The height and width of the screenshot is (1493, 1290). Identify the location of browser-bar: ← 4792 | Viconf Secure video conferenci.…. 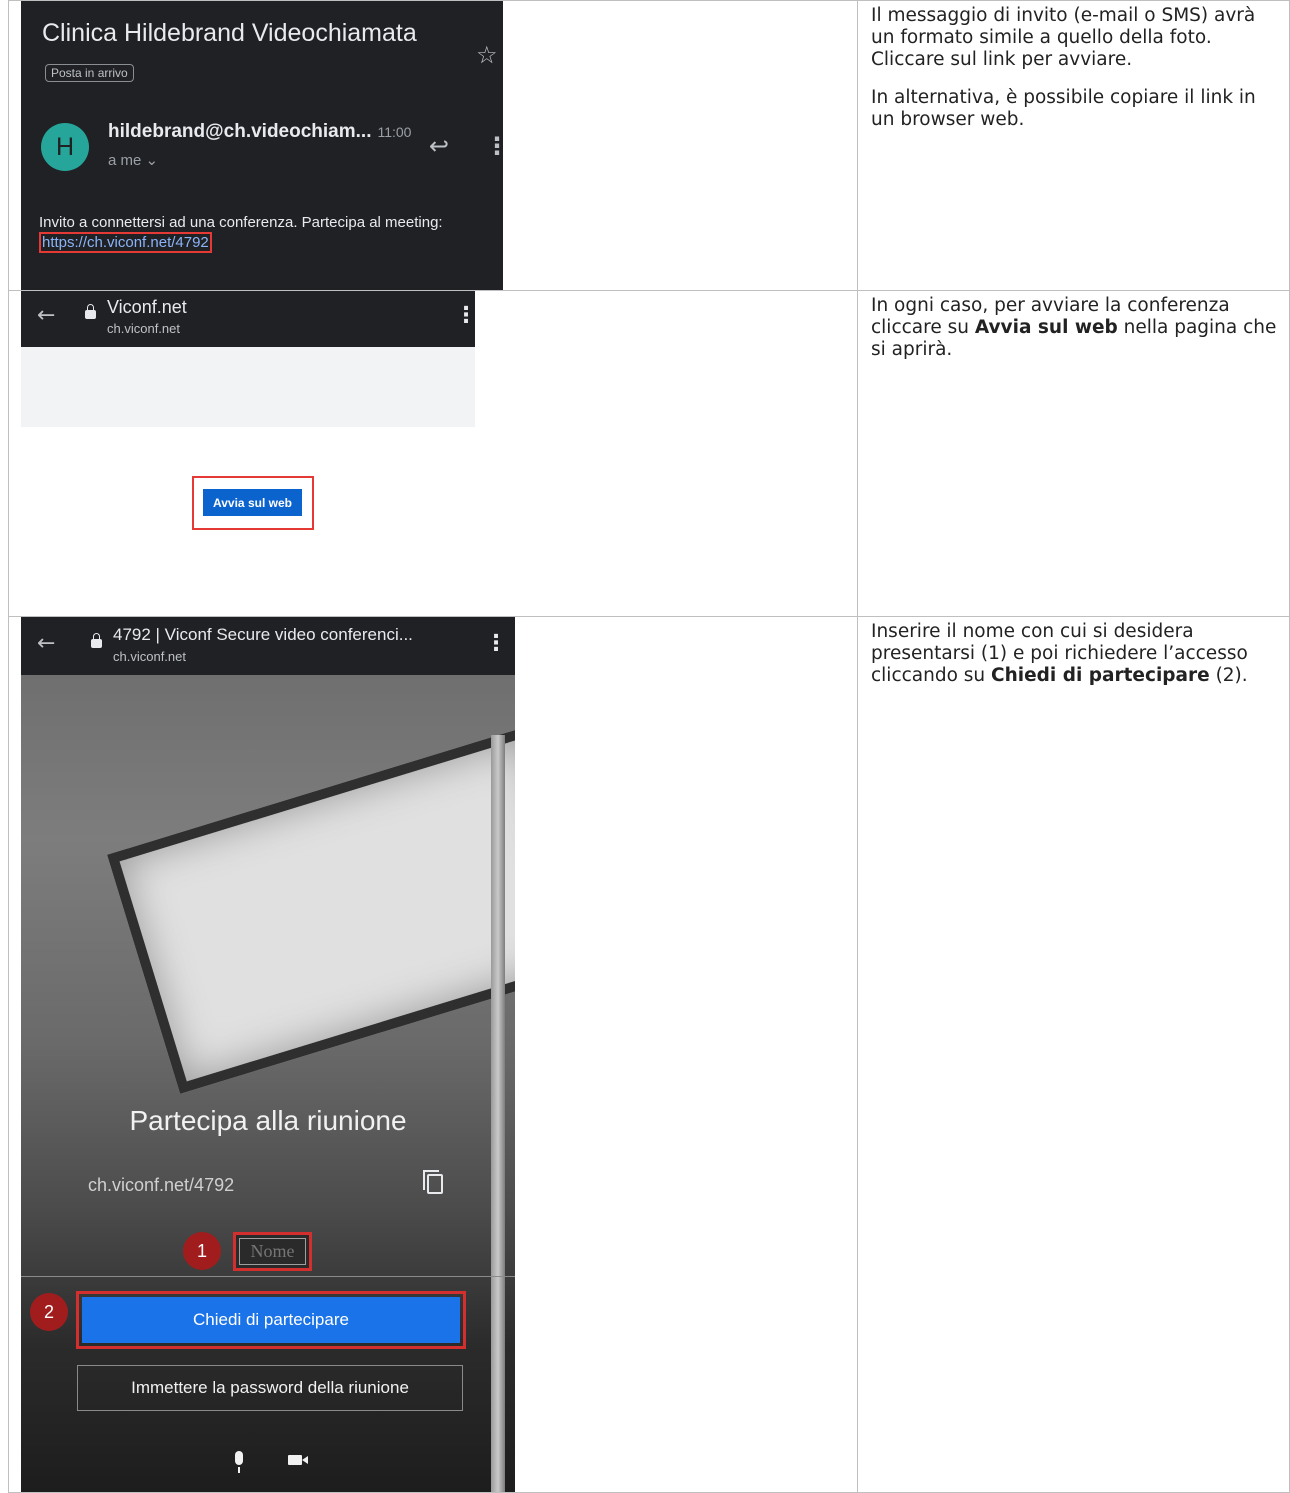
(268, 646).